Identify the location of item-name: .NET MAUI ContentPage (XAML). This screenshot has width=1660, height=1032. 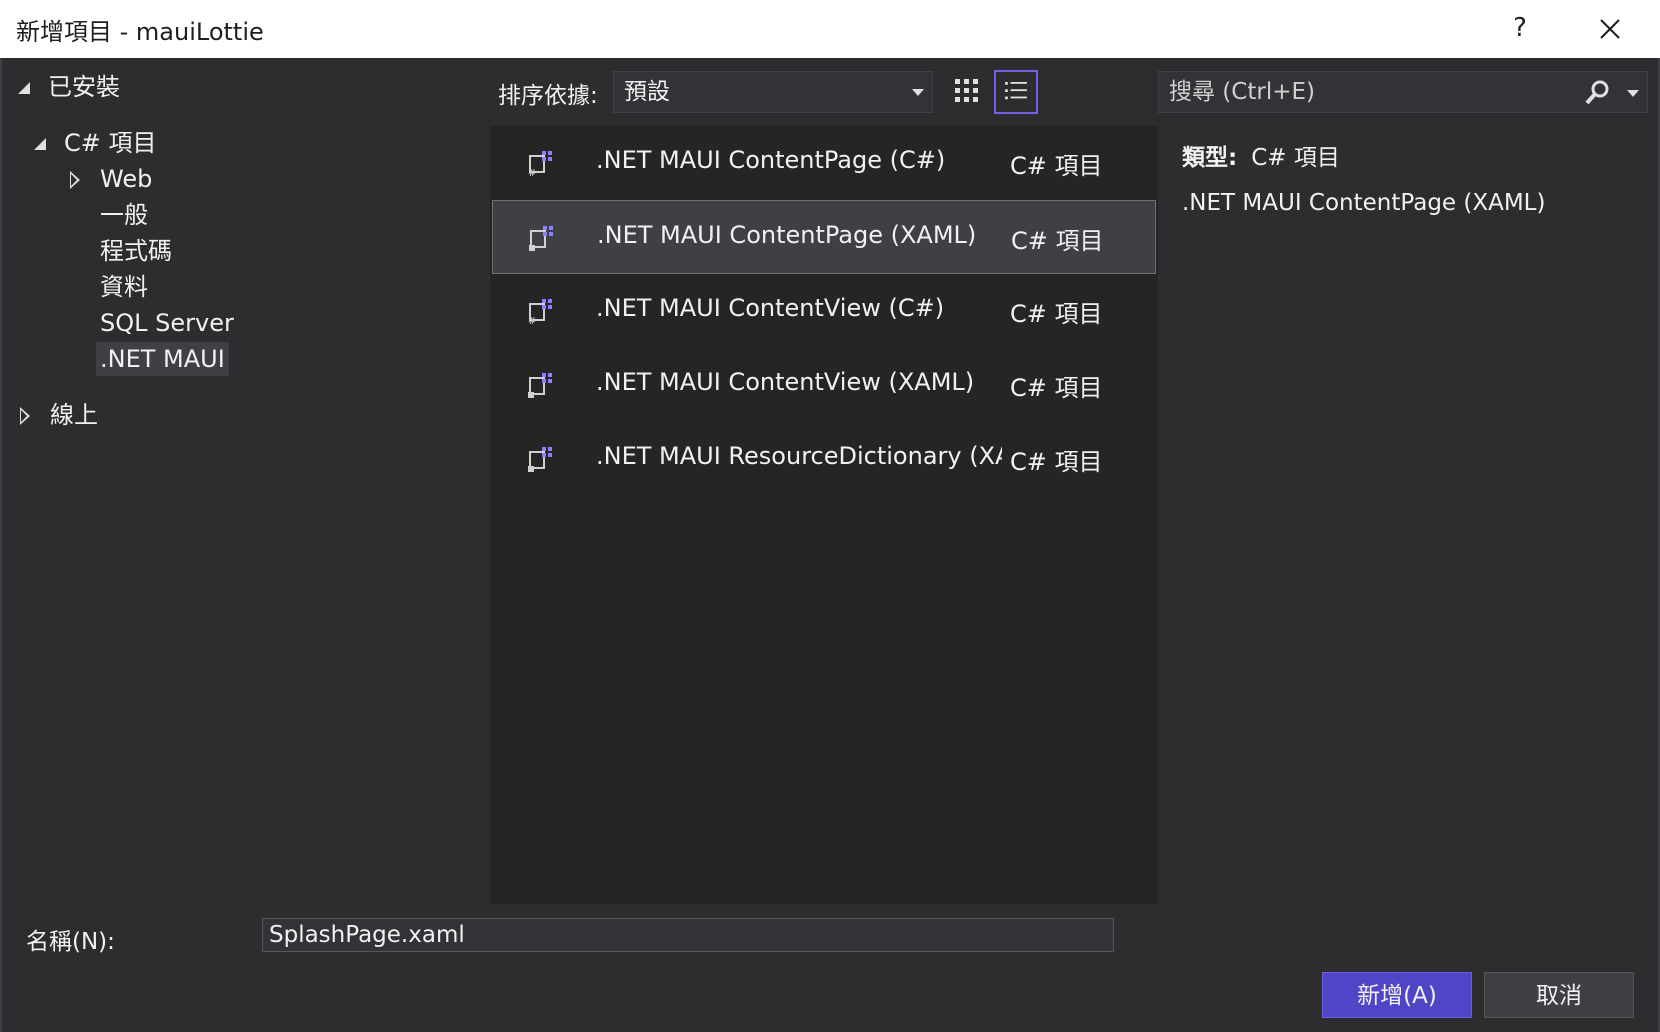
(787, 235).